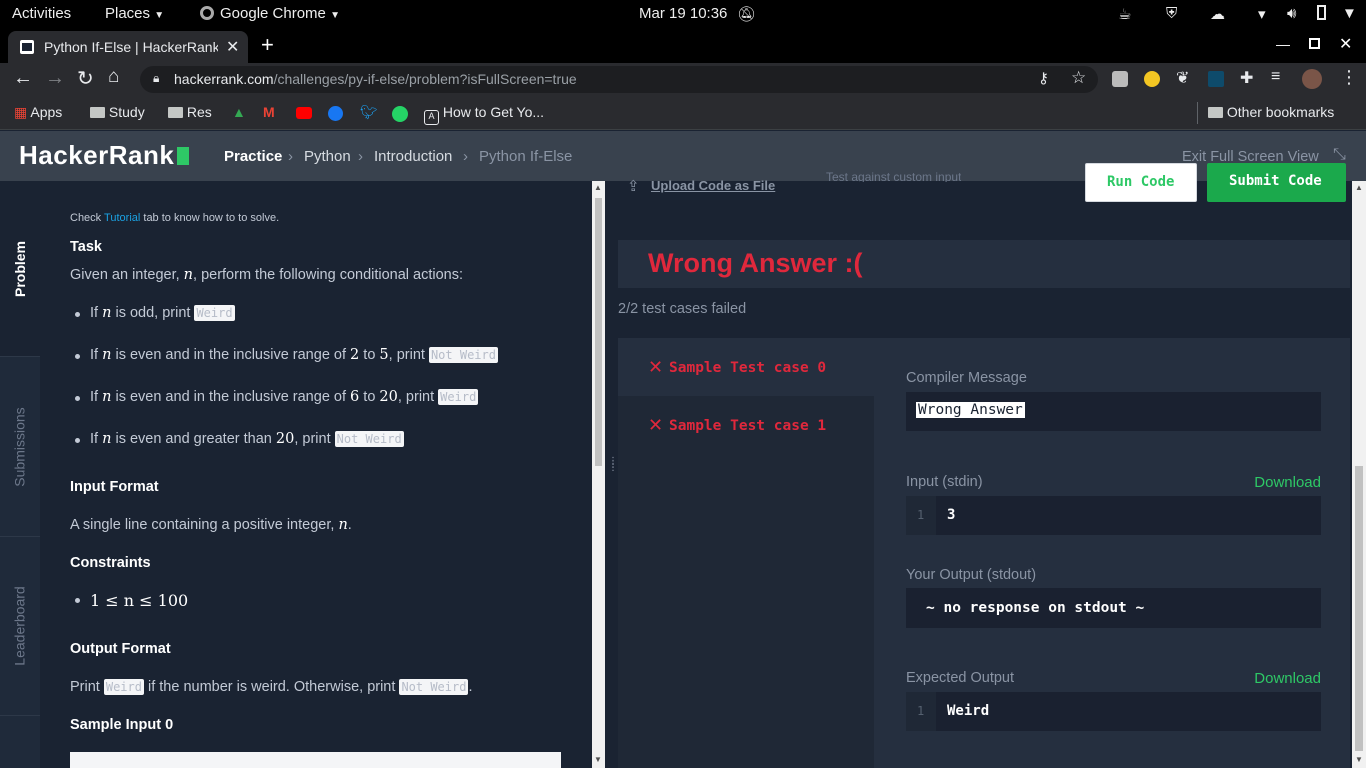 The width and height of the screenshot is (1366, 768). Describe the element at coordinates (153, 313) in the screenshot. I see `text: is odd, print` at that location.